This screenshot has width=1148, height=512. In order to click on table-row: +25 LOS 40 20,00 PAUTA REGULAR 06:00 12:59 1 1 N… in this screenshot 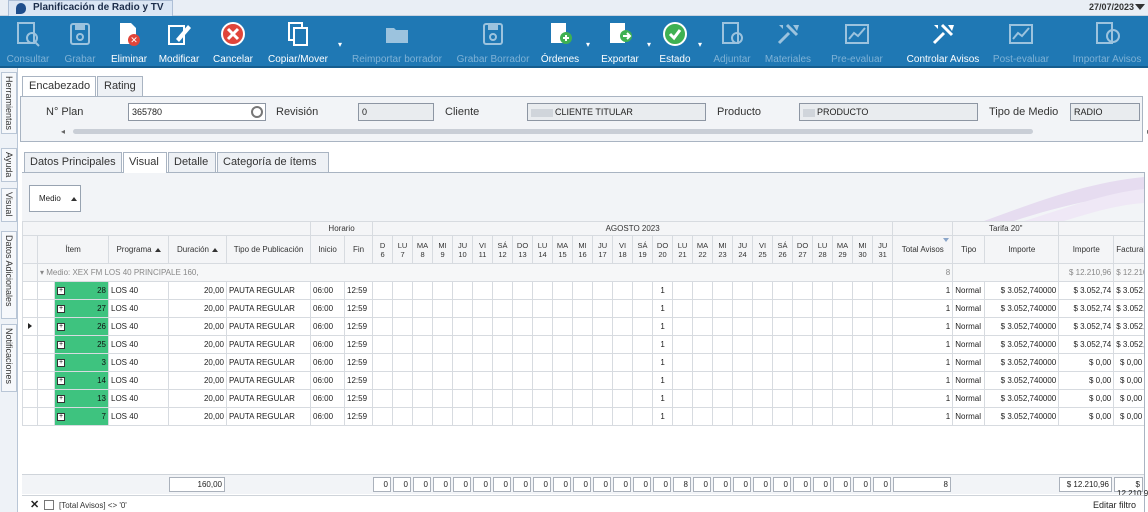, I will do `click(583, 344)`.